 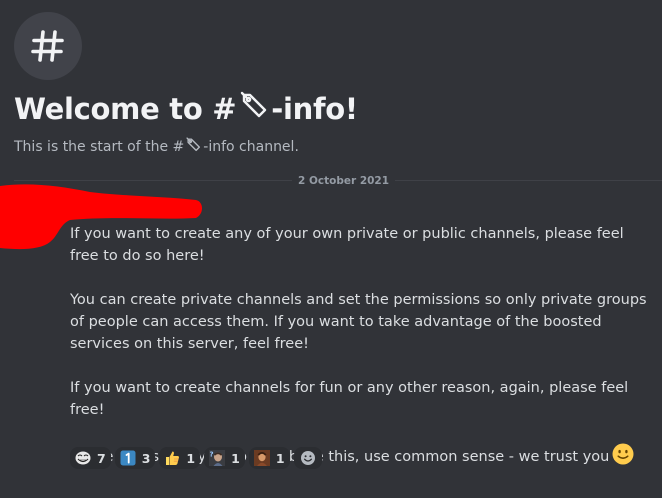 I want to click on person-question-emoji-icon: ?, so click(x=217, y=458).